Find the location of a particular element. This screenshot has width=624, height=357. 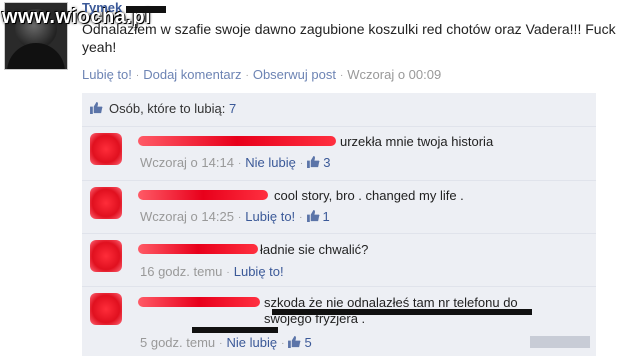

comment-like-count: 1 is located at coordinates (318, 216).